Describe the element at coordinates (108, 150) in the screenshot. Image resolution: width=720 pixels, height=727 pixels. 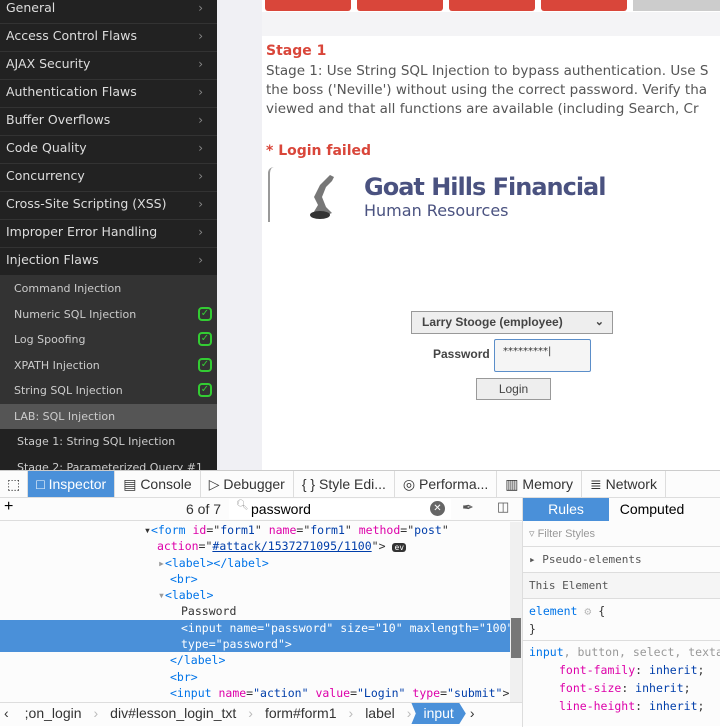
I see `sidebar-category: Code Quality ›` at that location.